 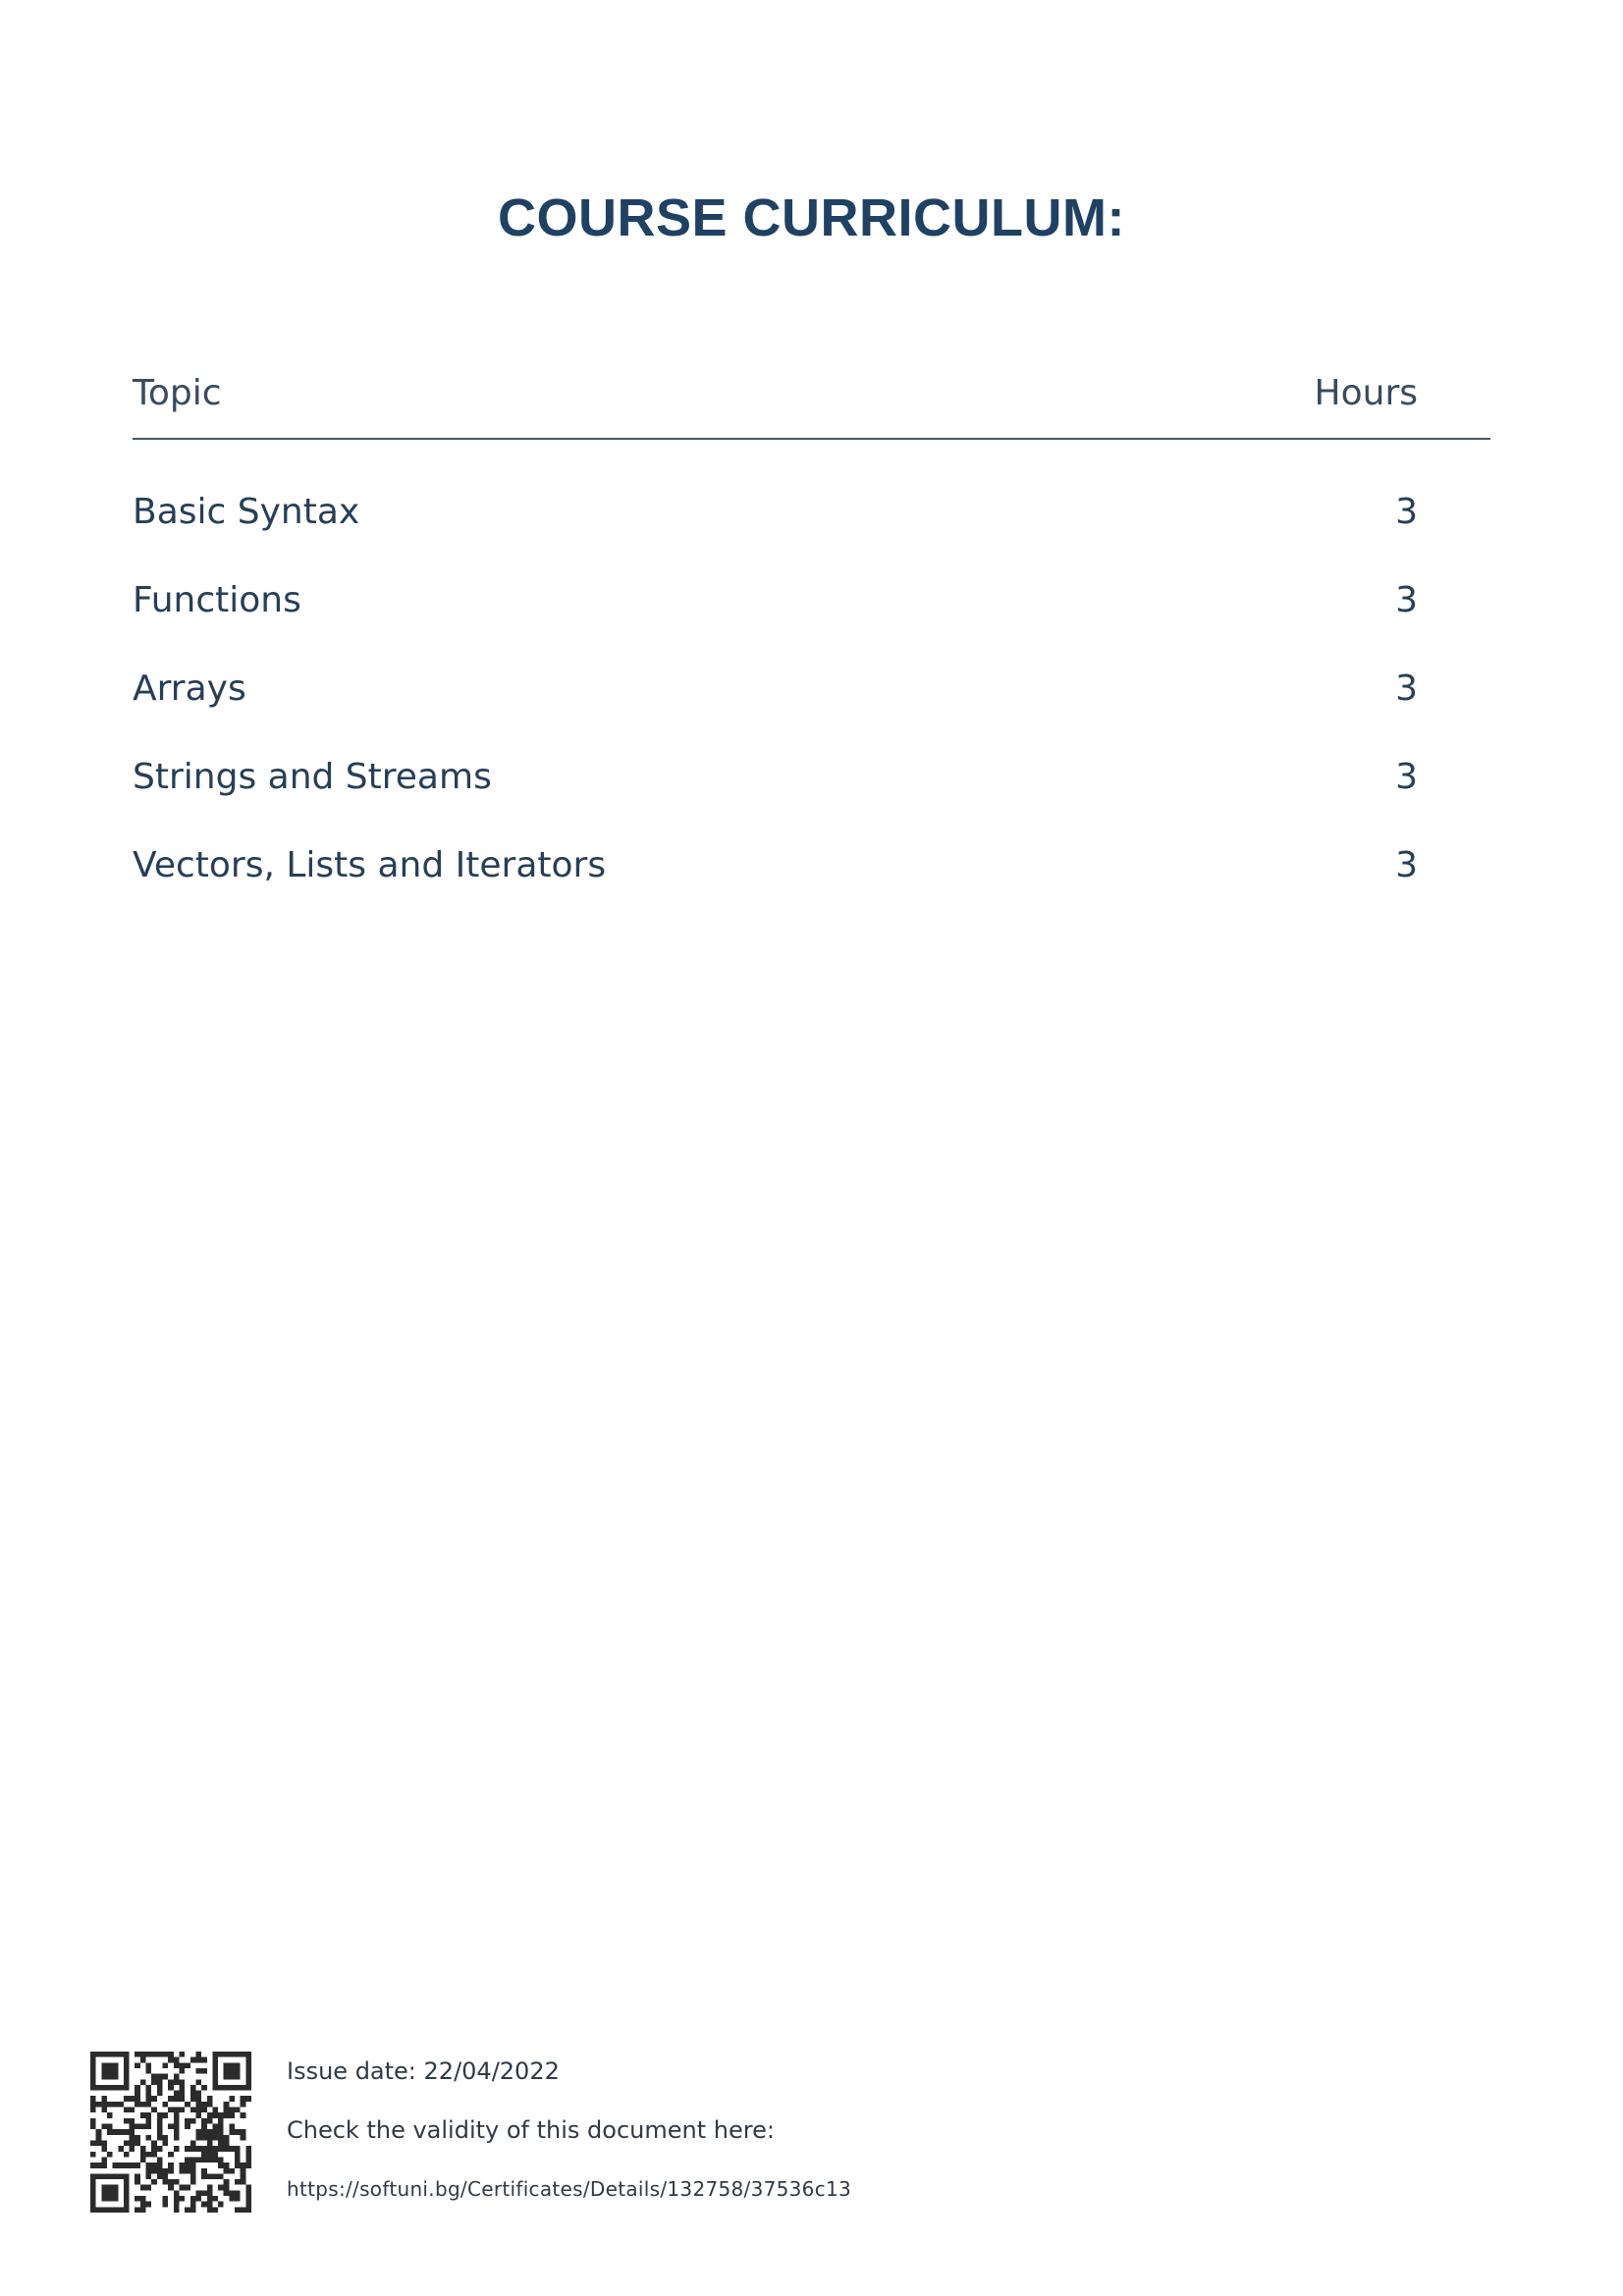 I want to click on topic-cell: Vectors, Lists and Iterators, so click(x=370, y=865).